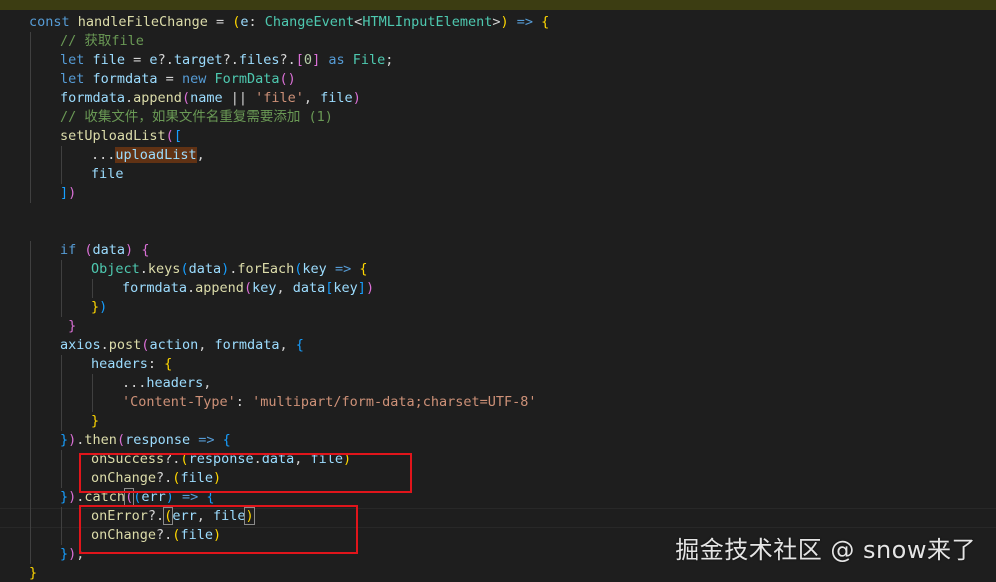 The image size is (996, 582). Describe the element at coordinates (825, 550) in the screenshot. I see `watermark: 掘金技术社区 @ snow来了` at that location.